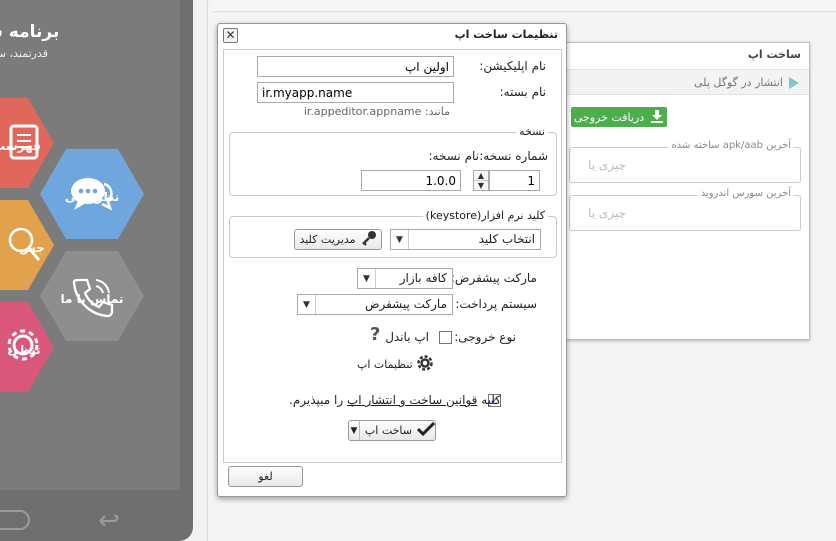 This screenshot has height=541, width=836. I want to click on build-app-button: ساخت اپ ▼, so click(392, 430).